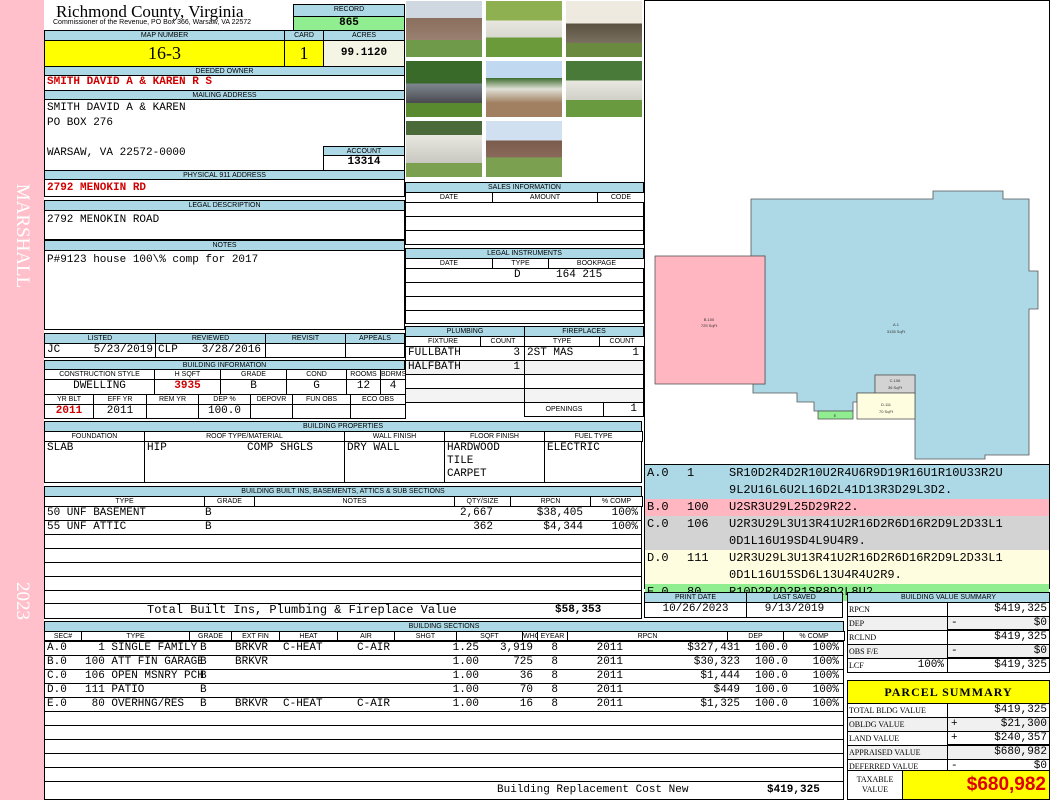  I want to click on shed-photo, so click(604, 89).